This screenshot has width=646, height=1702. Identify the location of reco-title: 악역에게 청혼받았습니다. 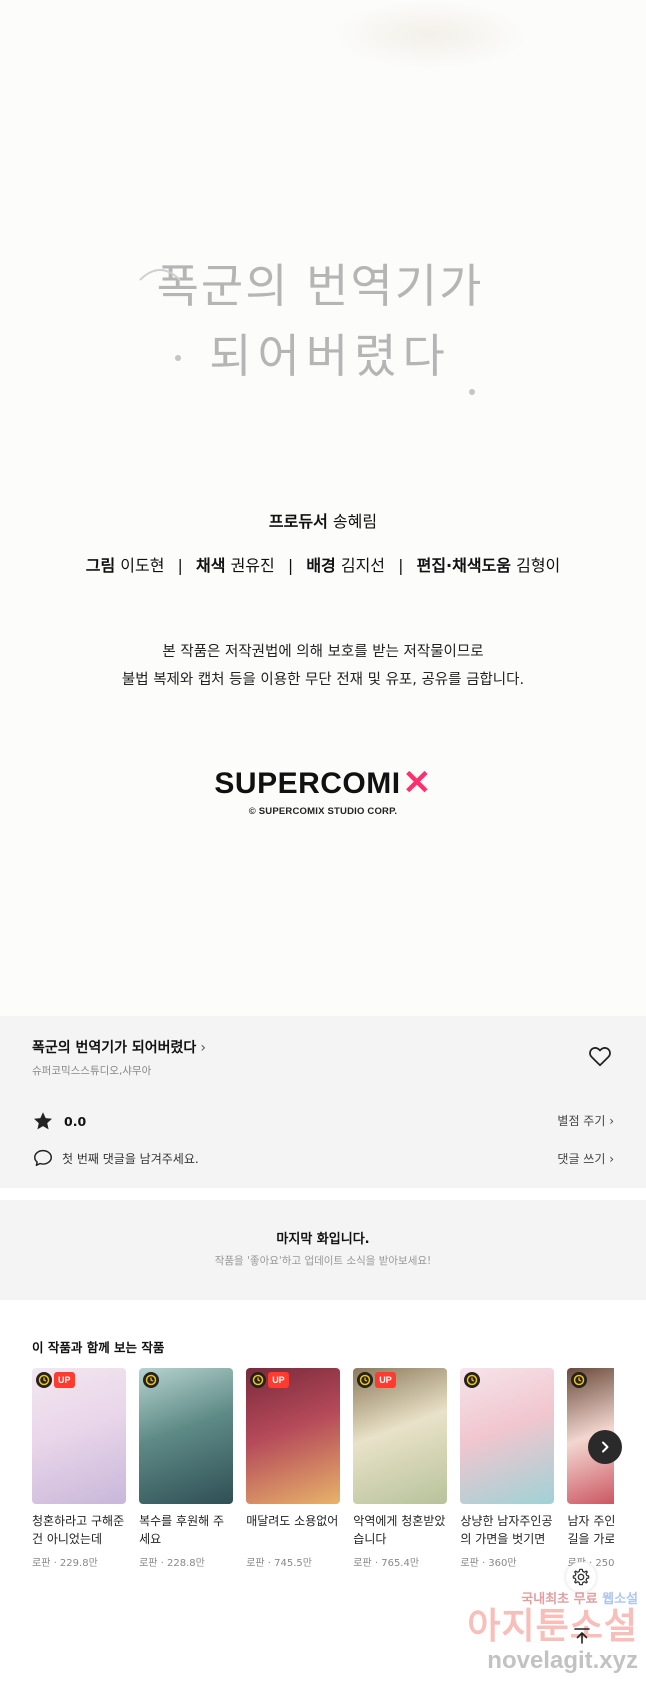
(399, 1530).